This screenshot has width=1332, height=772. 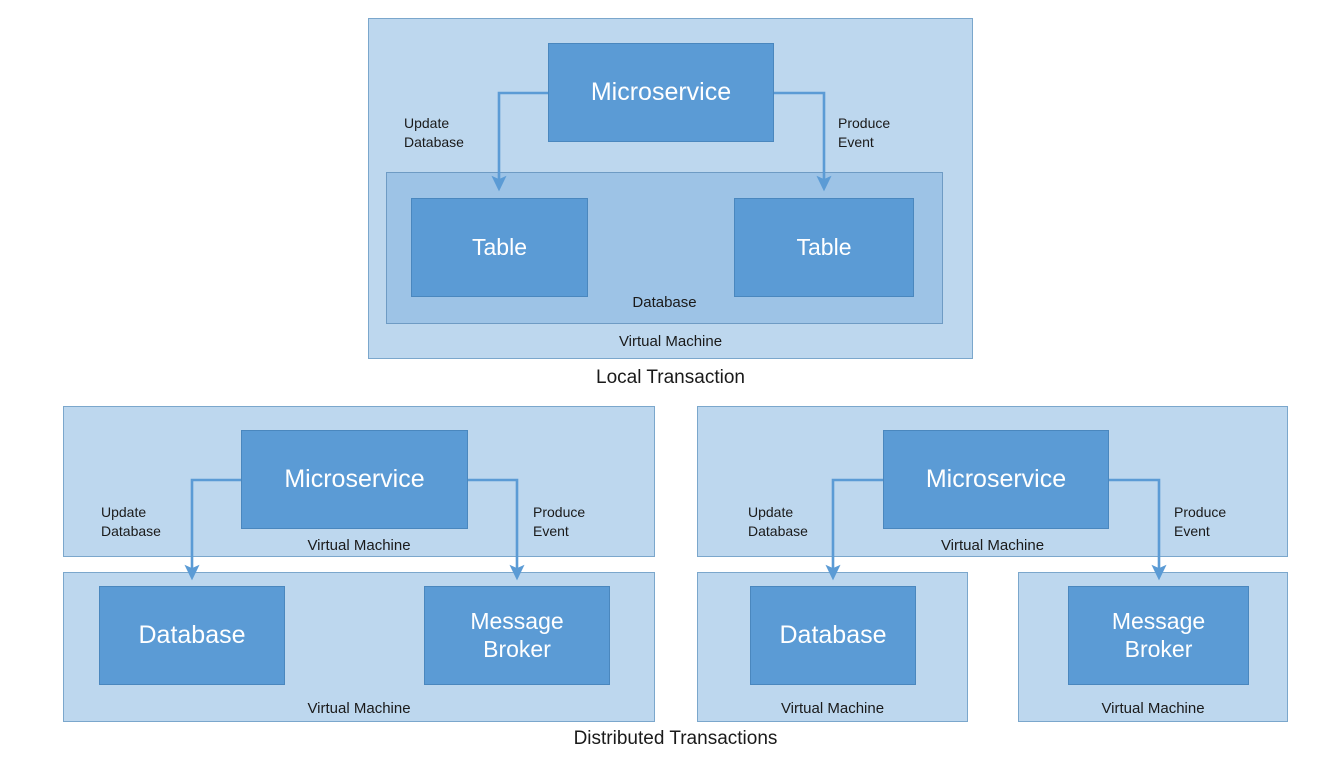 I want to click on local-table-label-left: Table, so click(x=499, y=246).